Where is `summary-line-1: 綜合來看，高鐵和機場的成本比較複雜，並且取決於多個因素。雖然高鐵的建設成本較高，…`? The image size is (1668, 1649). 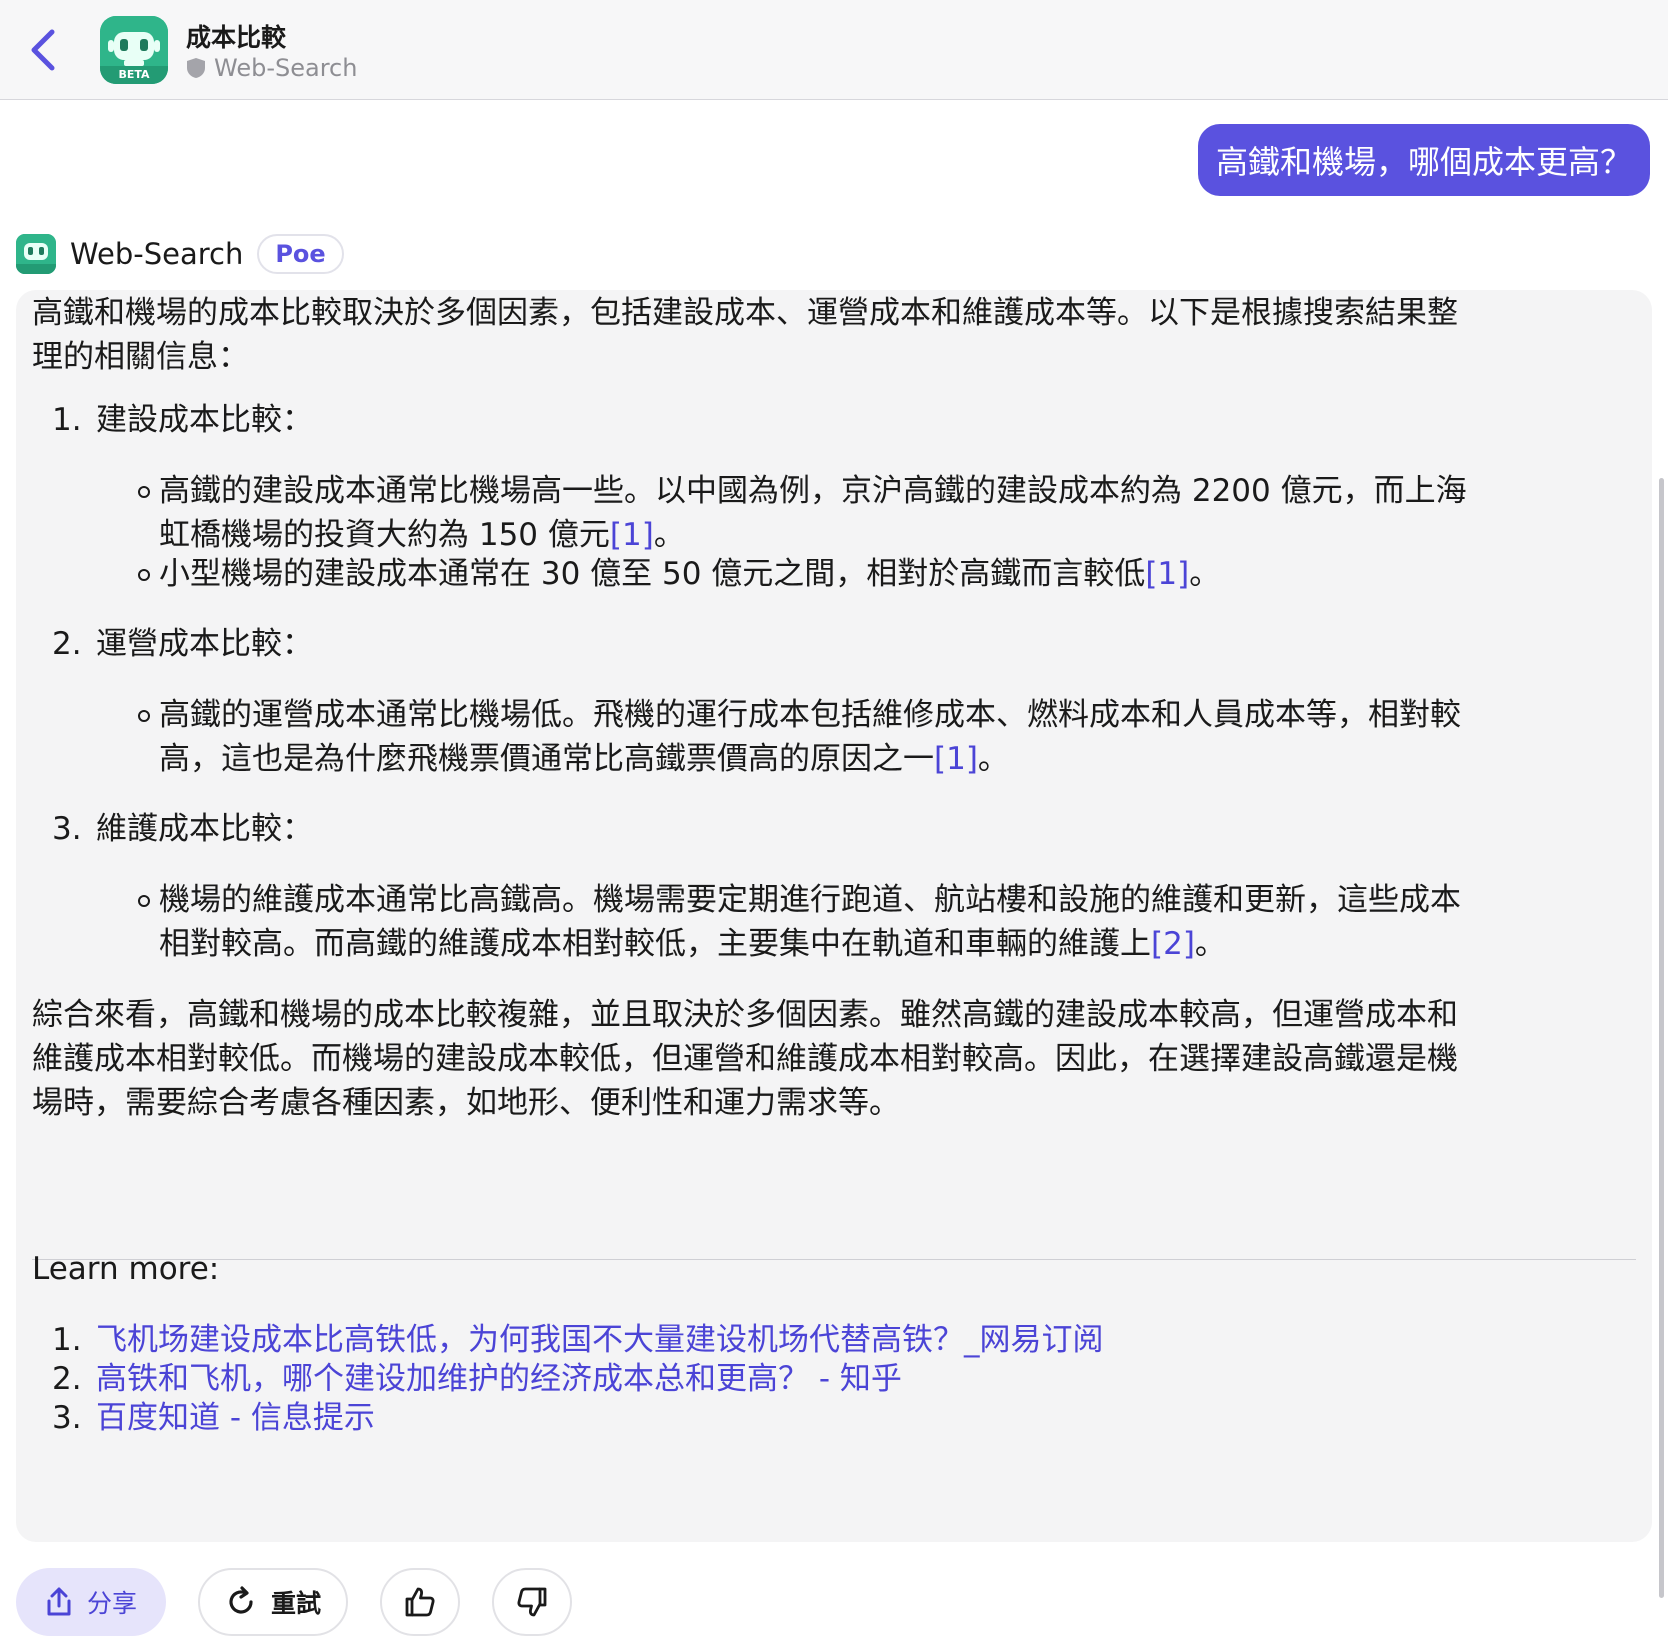 summary-line-1: 綜合來看，高鐵和機場的成本比較複雜，並且取決於多個因素。雖然高鐵的建設成本較高，… is located at coordinates (745, 1015).